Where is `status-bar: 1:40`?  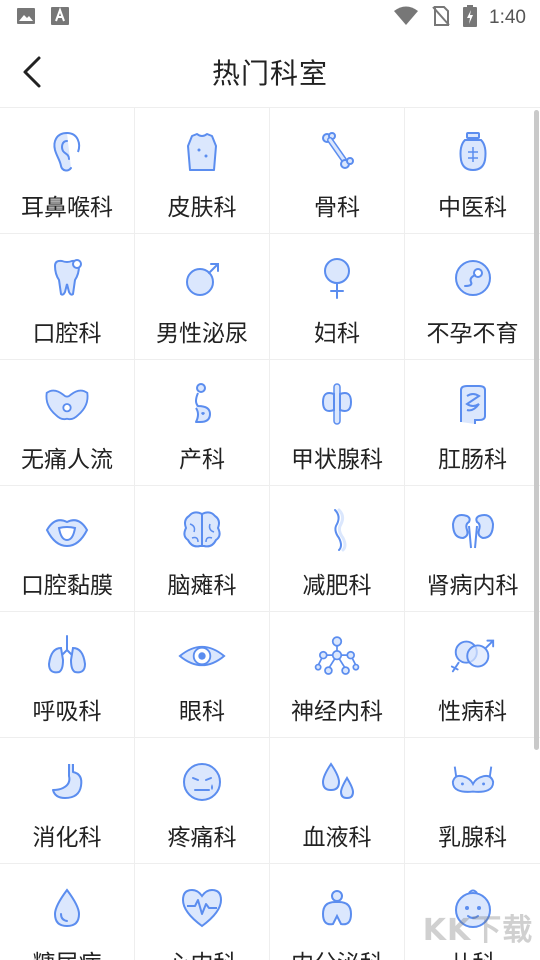
status-bar: 1:40 is located at coordinates (270, 18).